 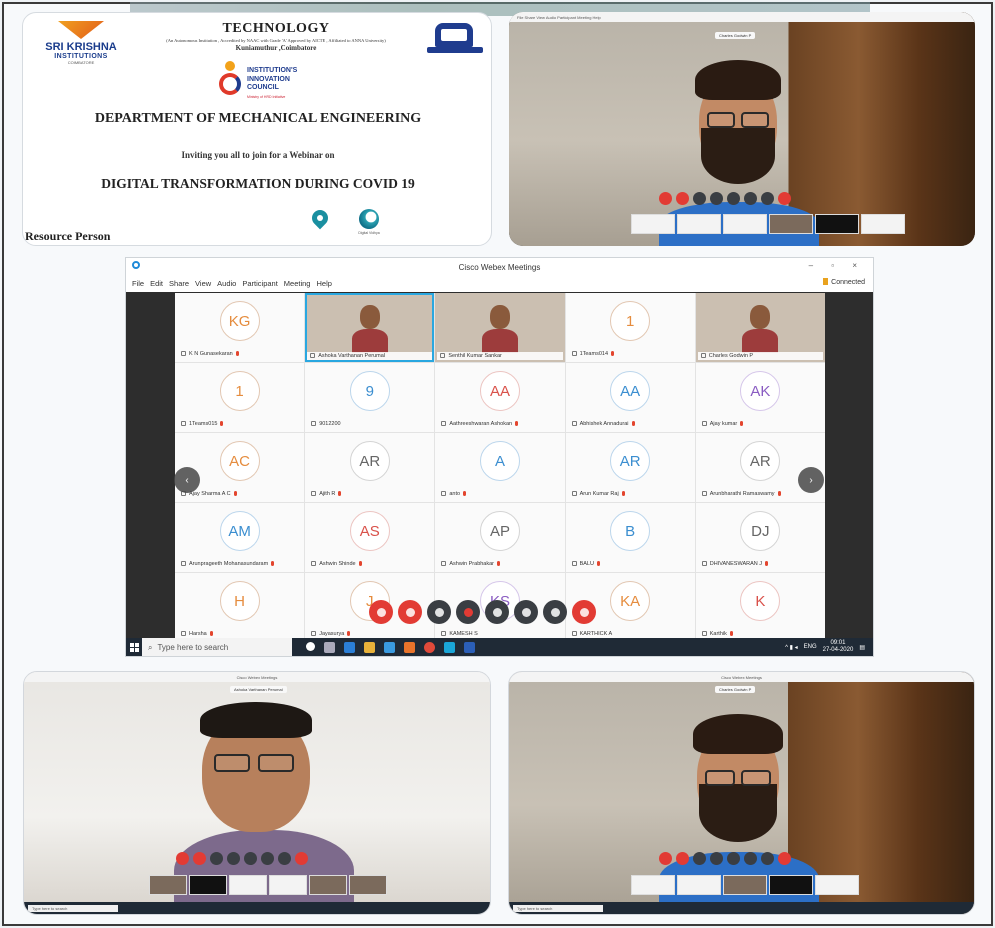 What do you see at coordinates (810, 647) in the screenshot?
I see `input-language: ENG` at bounding box center [810, 647].